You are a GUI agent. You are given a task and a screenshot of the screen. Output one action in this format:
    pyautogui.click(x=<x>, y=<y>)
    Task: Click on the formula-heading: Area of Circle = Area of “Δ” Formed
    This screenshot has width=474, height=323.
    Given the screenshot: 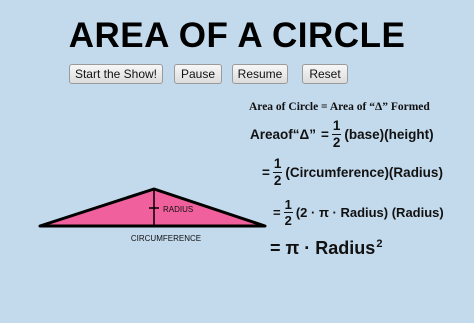 What is the action you would take?
    pyautogui.click(x=339, y=107)
    